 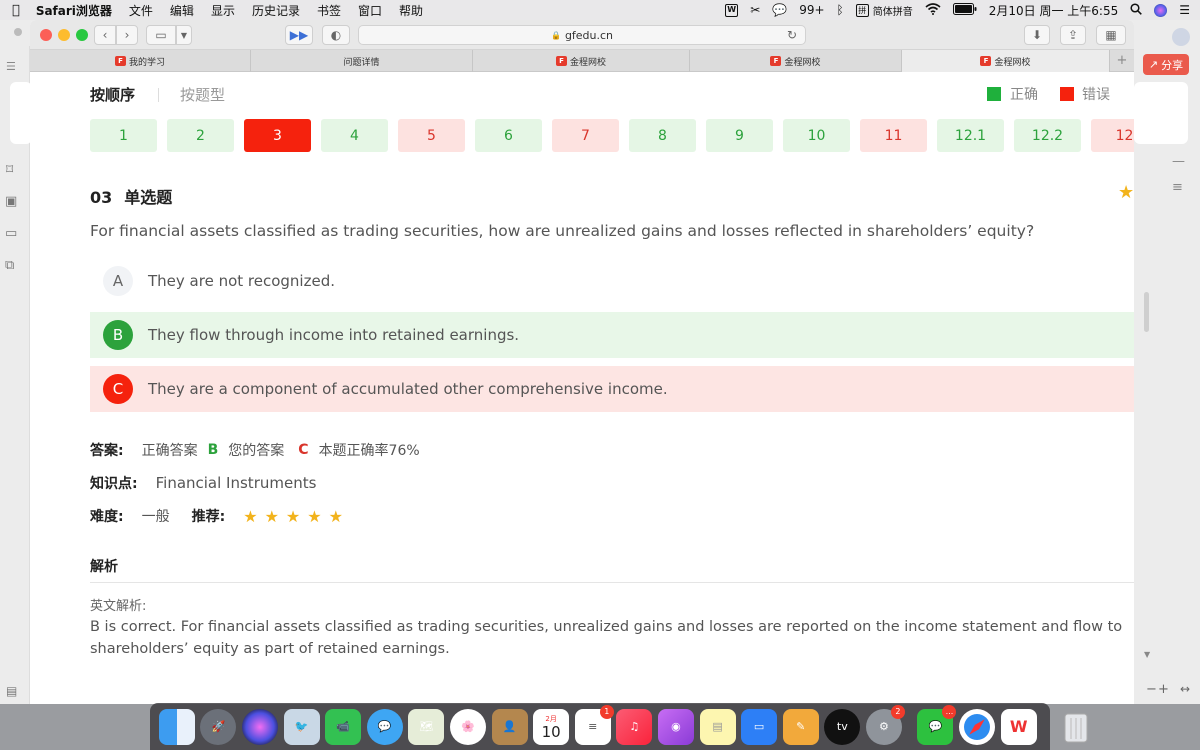 I want to click on tab-gfedu-1: F 金程网校, so click(x=581, y=61).